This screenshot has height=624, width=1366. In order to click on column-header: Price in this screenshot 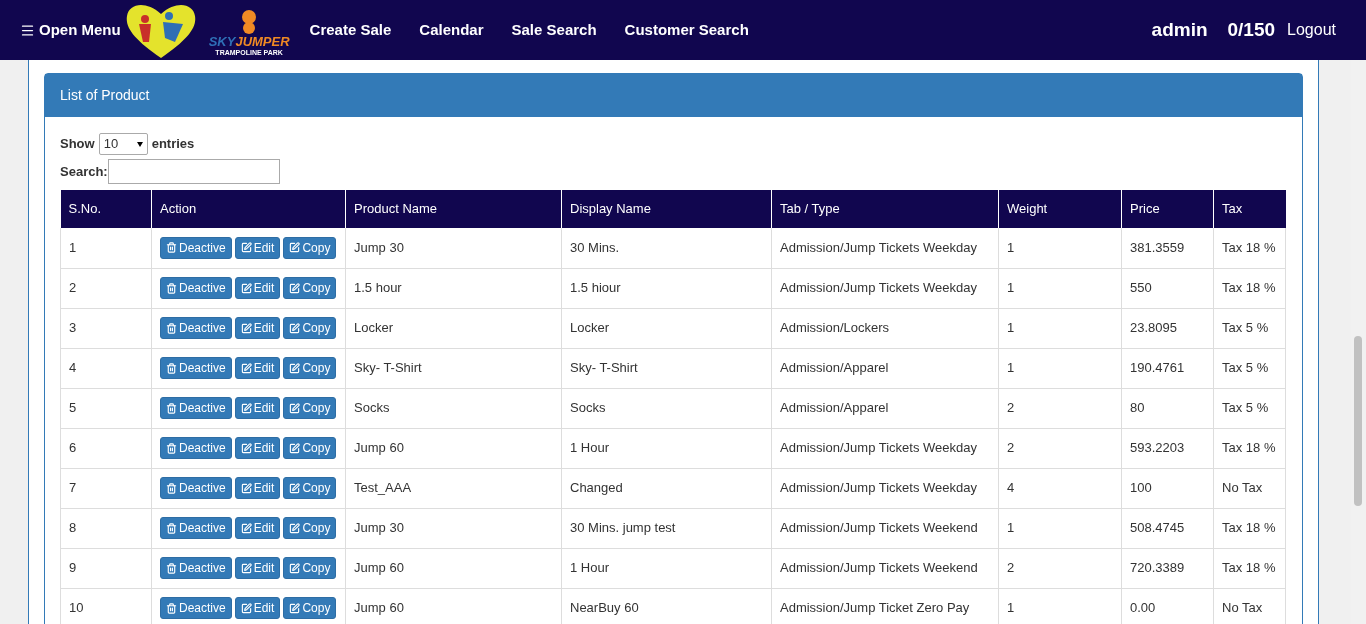, I will do `click(1167, 209)`.